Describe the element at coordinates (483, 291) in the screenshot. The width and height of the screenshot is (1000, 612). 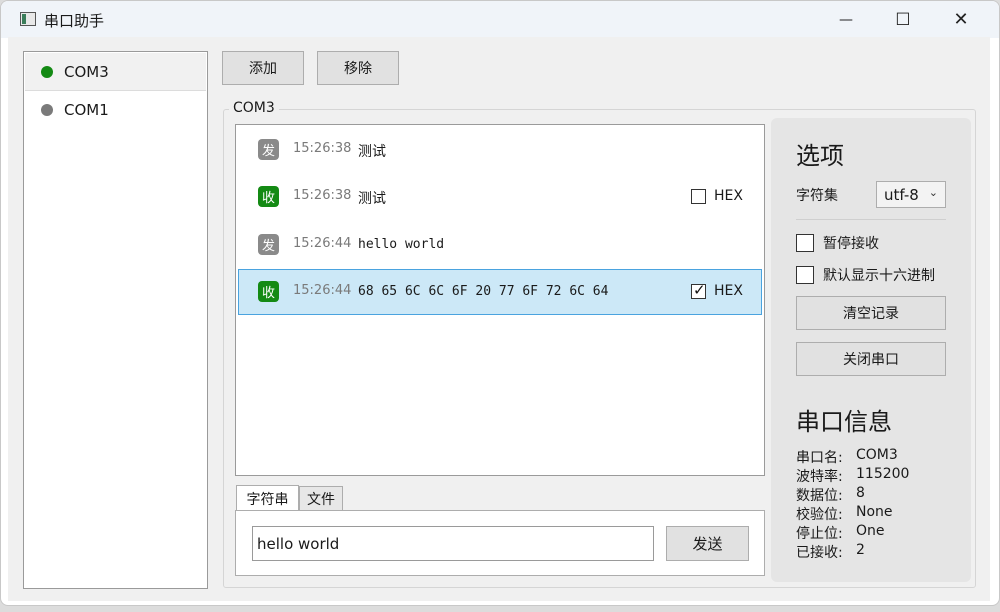
I see `message-content: 68 65 6C 6C 6F 20 77 6F 72 6C 64` at that location.